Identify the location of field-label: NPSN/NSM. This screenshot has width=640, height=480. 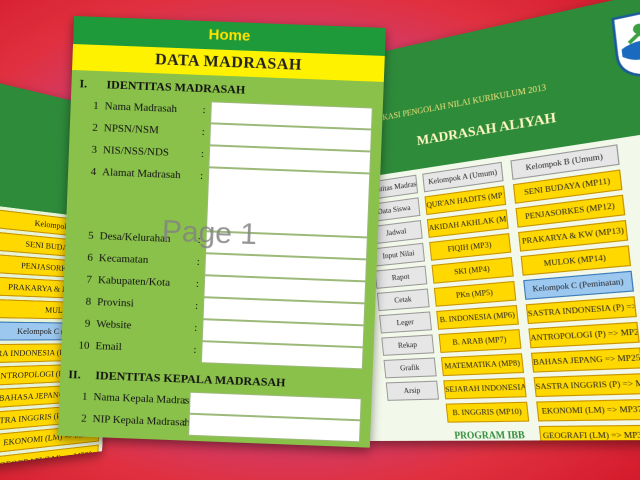
(131, 129).